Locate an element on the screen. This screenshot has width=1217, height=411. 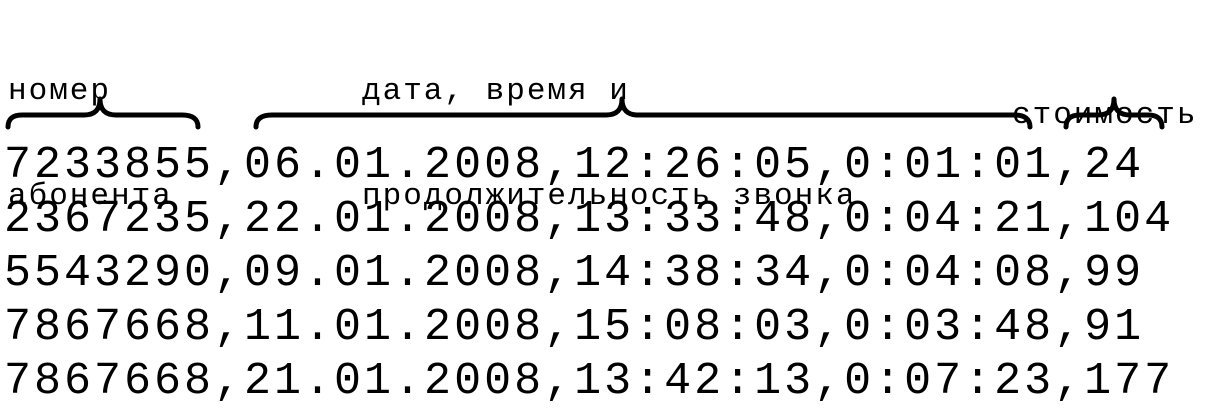
call-record: 2367235,22.01.2008,13:33:48,0:04:21,104 is located at coordinates (589, 219).